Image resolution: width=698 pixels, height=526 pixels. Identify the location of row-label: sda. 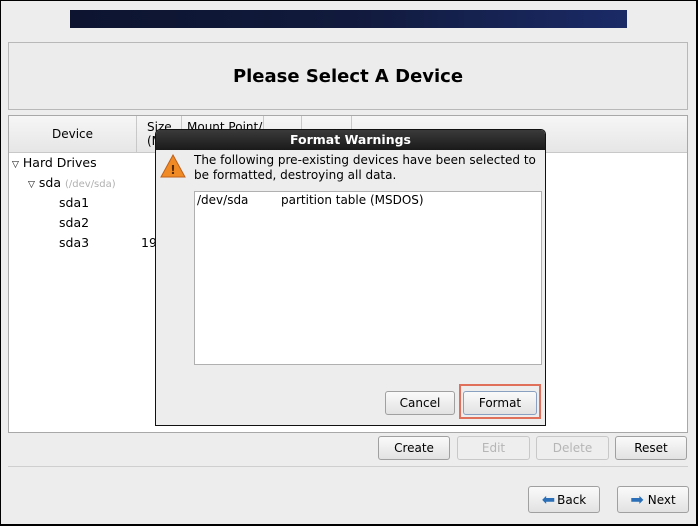
(50, 182).